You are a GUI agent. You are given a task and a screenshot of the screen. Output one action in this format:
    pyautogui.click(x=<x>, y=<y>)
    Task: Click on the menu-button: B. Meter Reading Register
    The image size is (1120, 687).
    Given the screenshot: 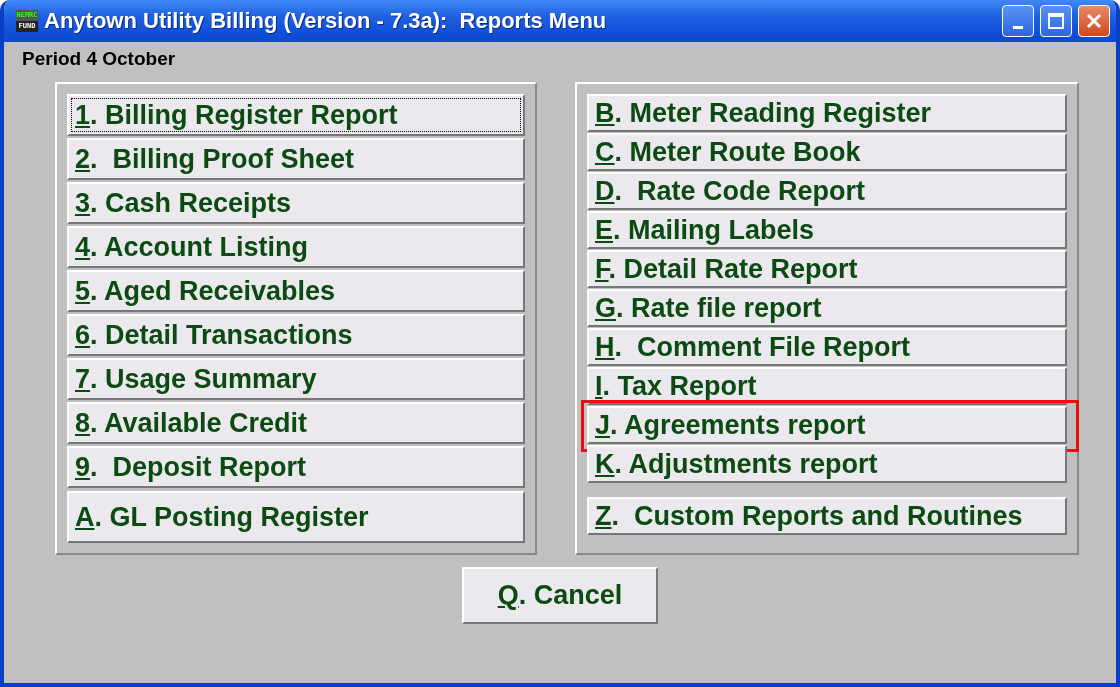 What is the action you would take?
    pyautogui.click(x=827, y=113)
    